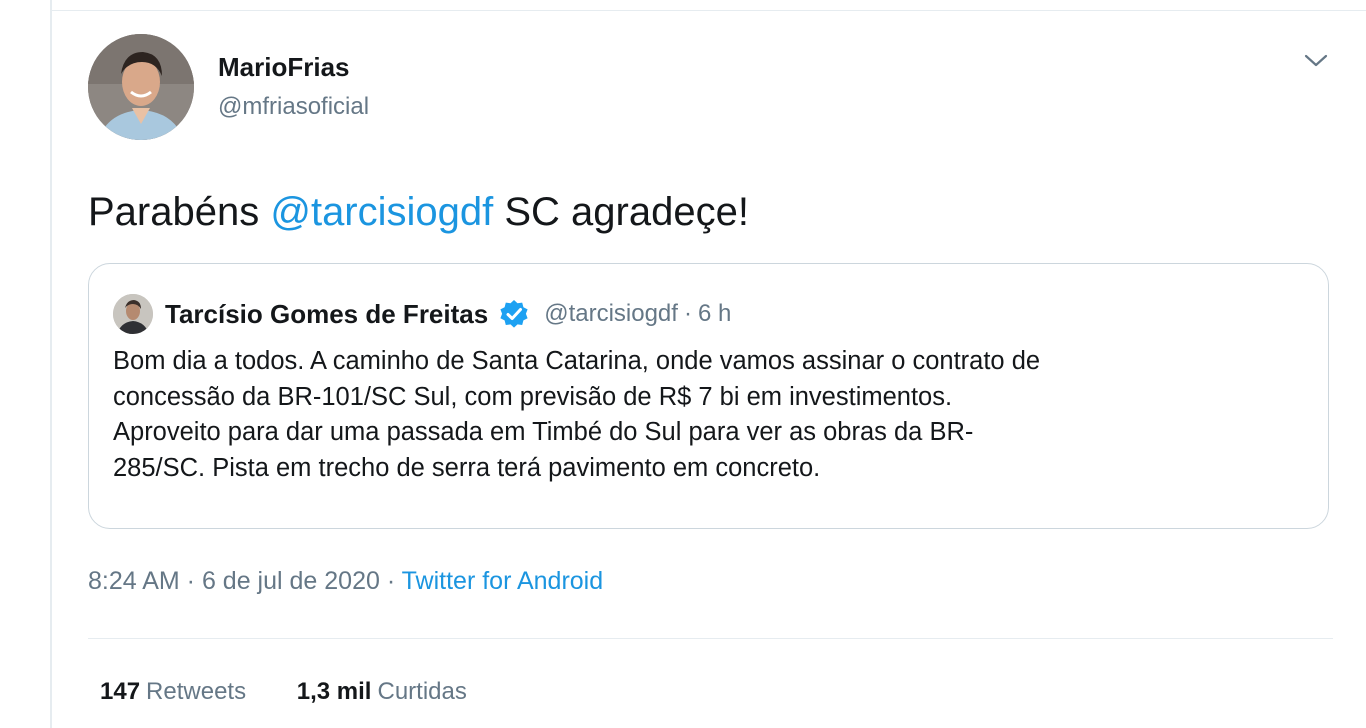 This screenshot has width=1366, height=728. What do you see at coordinates (293, 107) in the screenshot?
I see `author-handle: @mfriasoficial` at bounding box center [293, 107].